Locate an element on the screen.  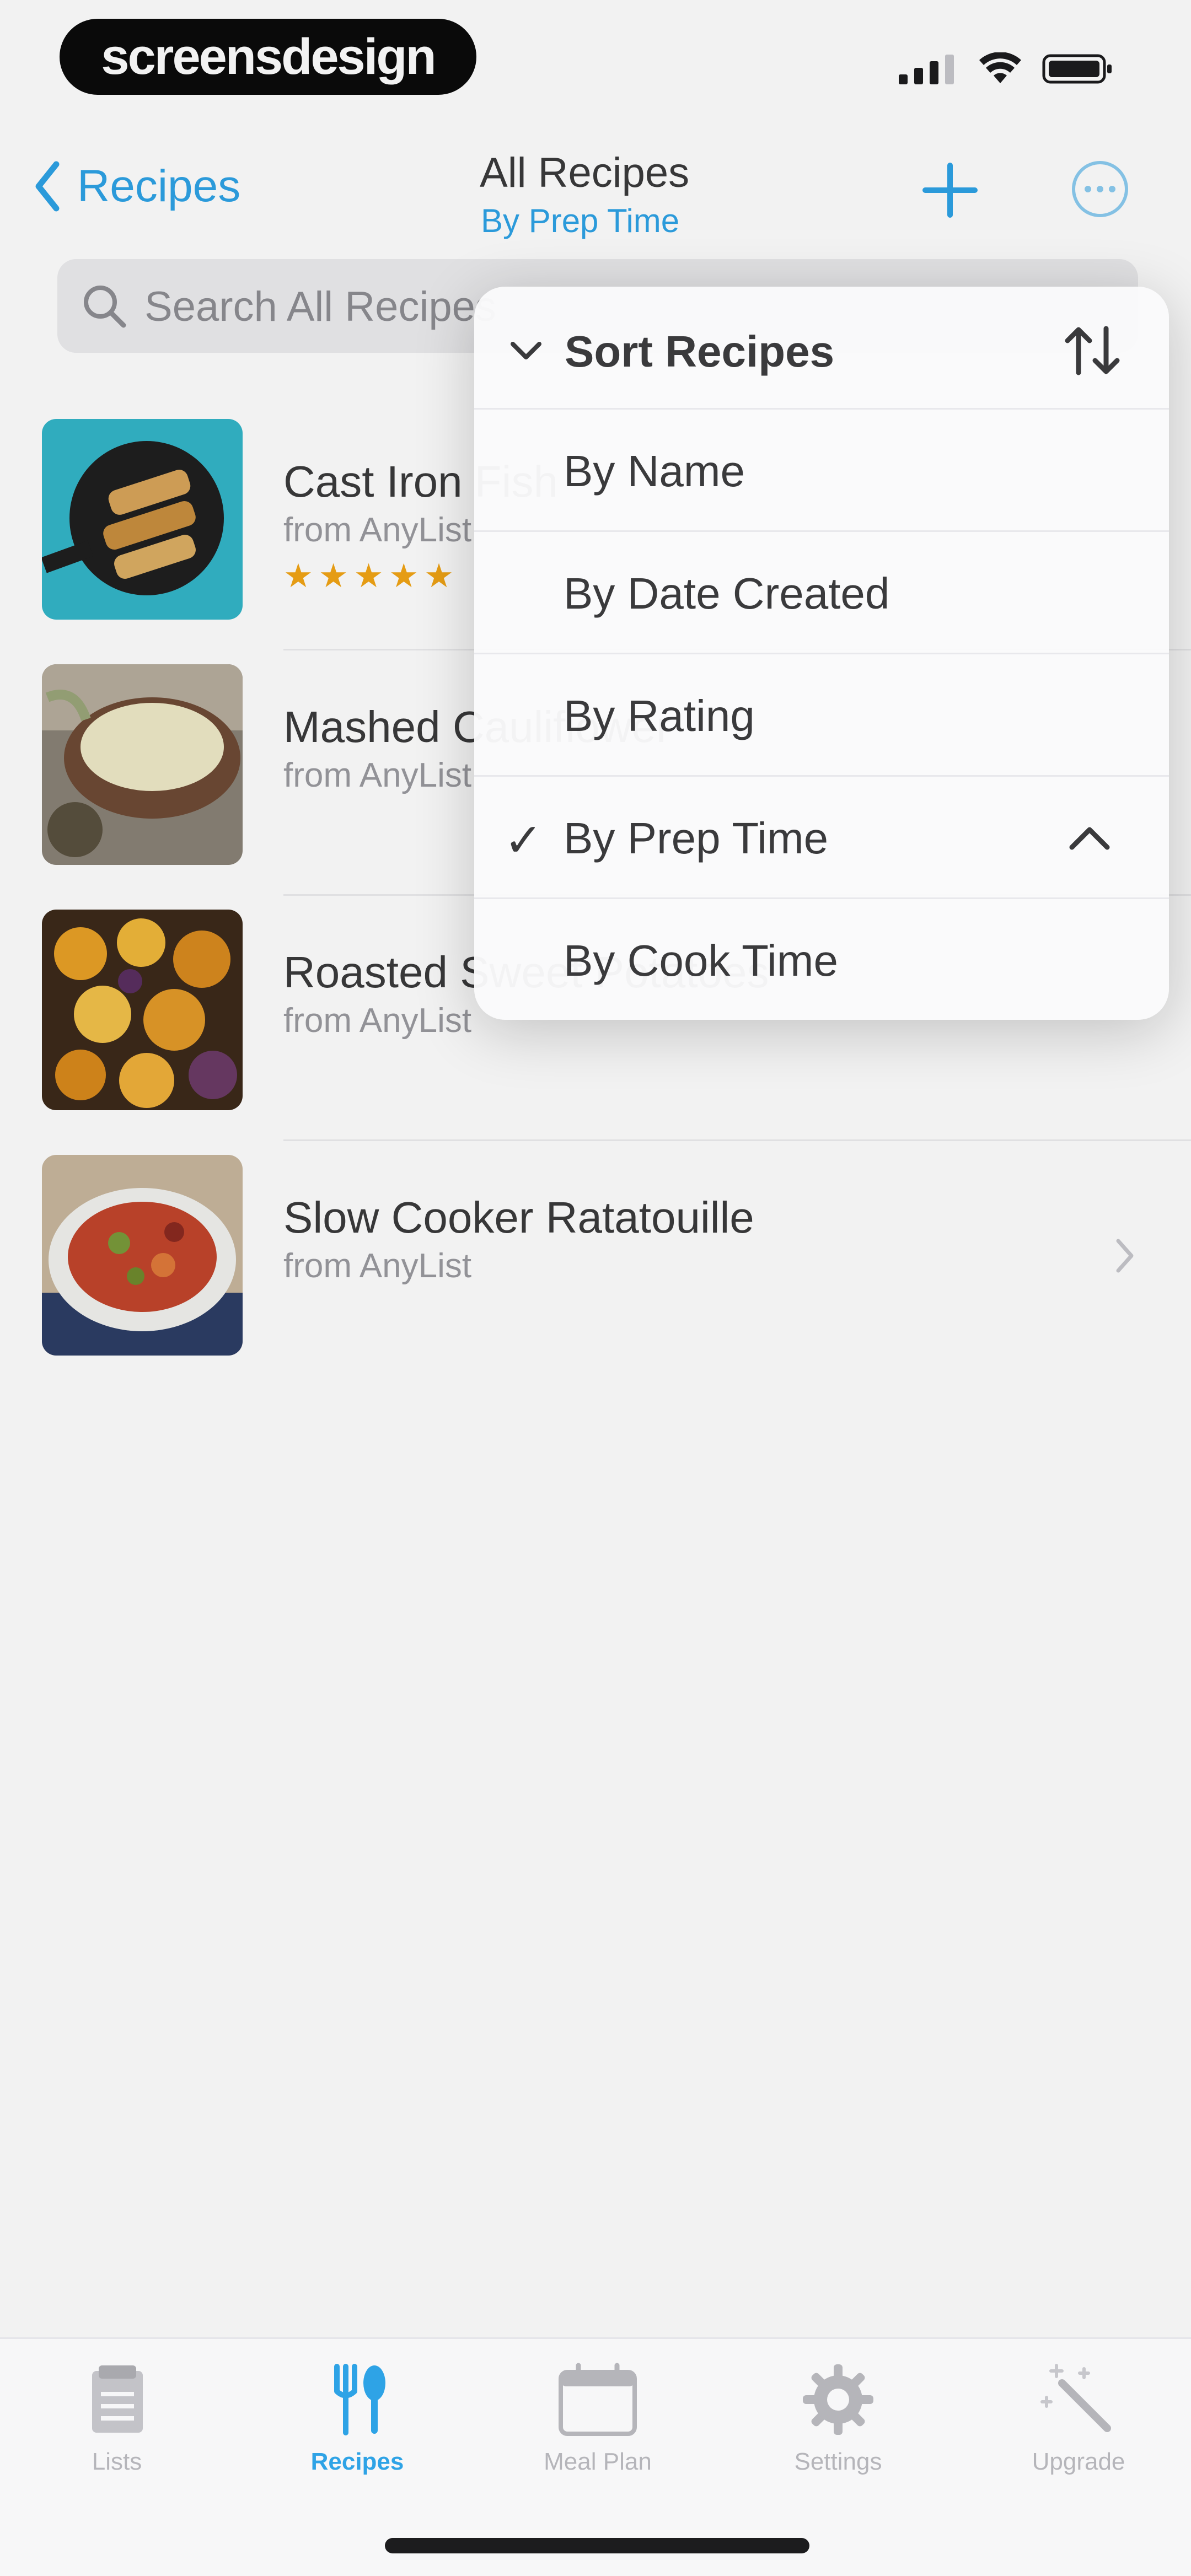
sort-option-prep-time: ✓ By Prep Time is located at coordinates (821, 836).